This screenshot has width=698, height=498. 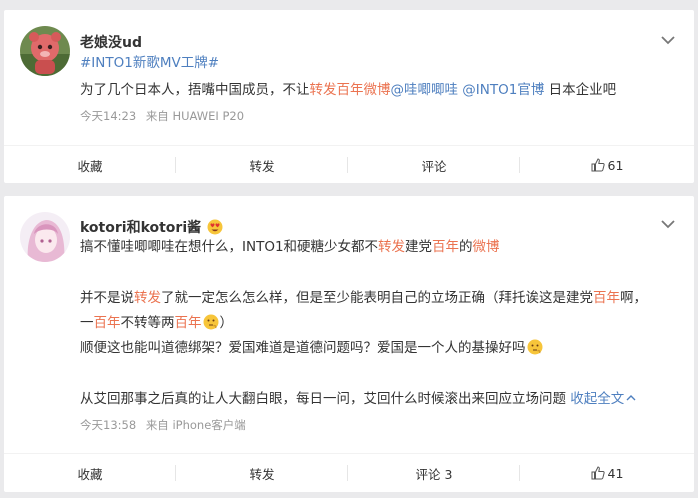 I want to click on text-segment: 啊，, so click(x=633, y=298).